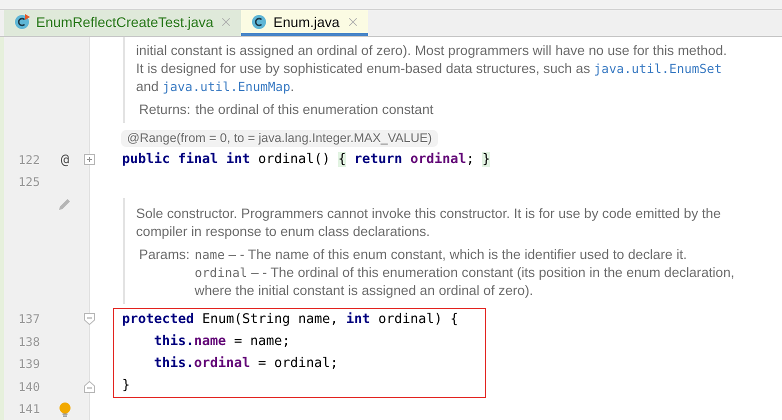 The image size is (782, 420). I want to click on line-number: 125, so click(28, 182).